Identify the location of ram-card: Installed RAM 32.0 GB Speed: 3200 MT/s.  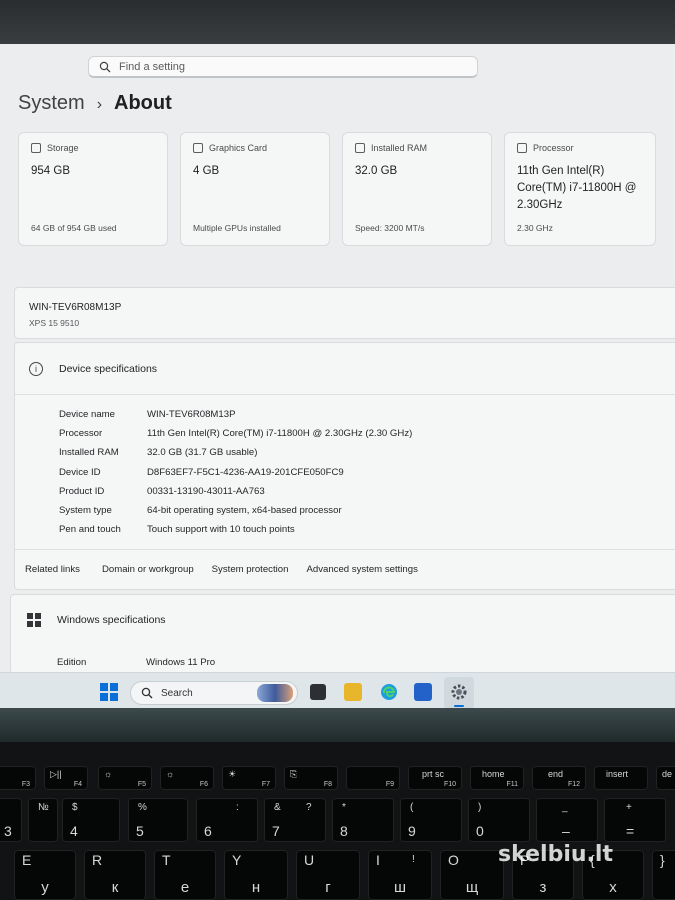
(417, 189).